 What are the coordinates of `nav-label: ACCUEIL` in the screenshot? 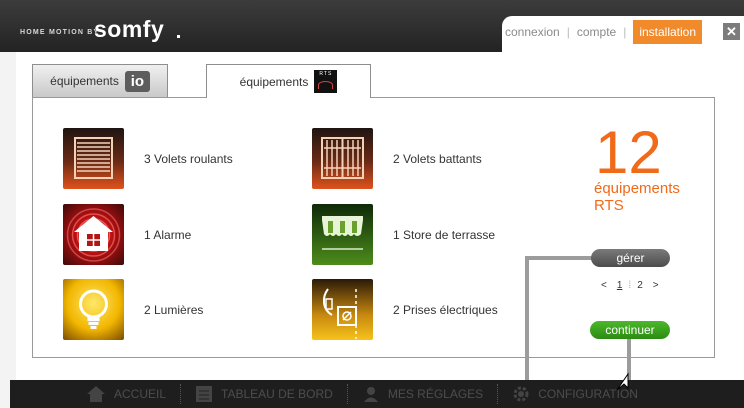 It's located at (140, 394).